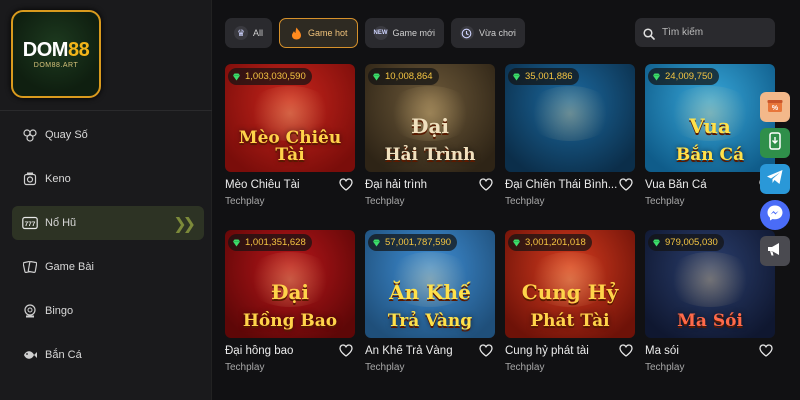 This screenshot has width=800, height=400. Describe the element at coordinates (108, 311) in the screenshot. I see `sidebar-item-bingo: Bingo` at that location.